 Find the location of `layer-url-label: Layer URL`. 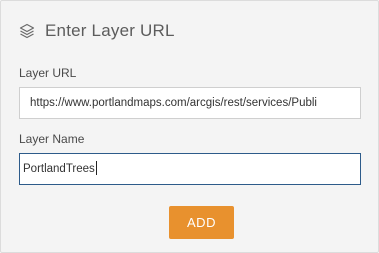

layer-url-label: Layer URL is located at coordinates (48, 73).